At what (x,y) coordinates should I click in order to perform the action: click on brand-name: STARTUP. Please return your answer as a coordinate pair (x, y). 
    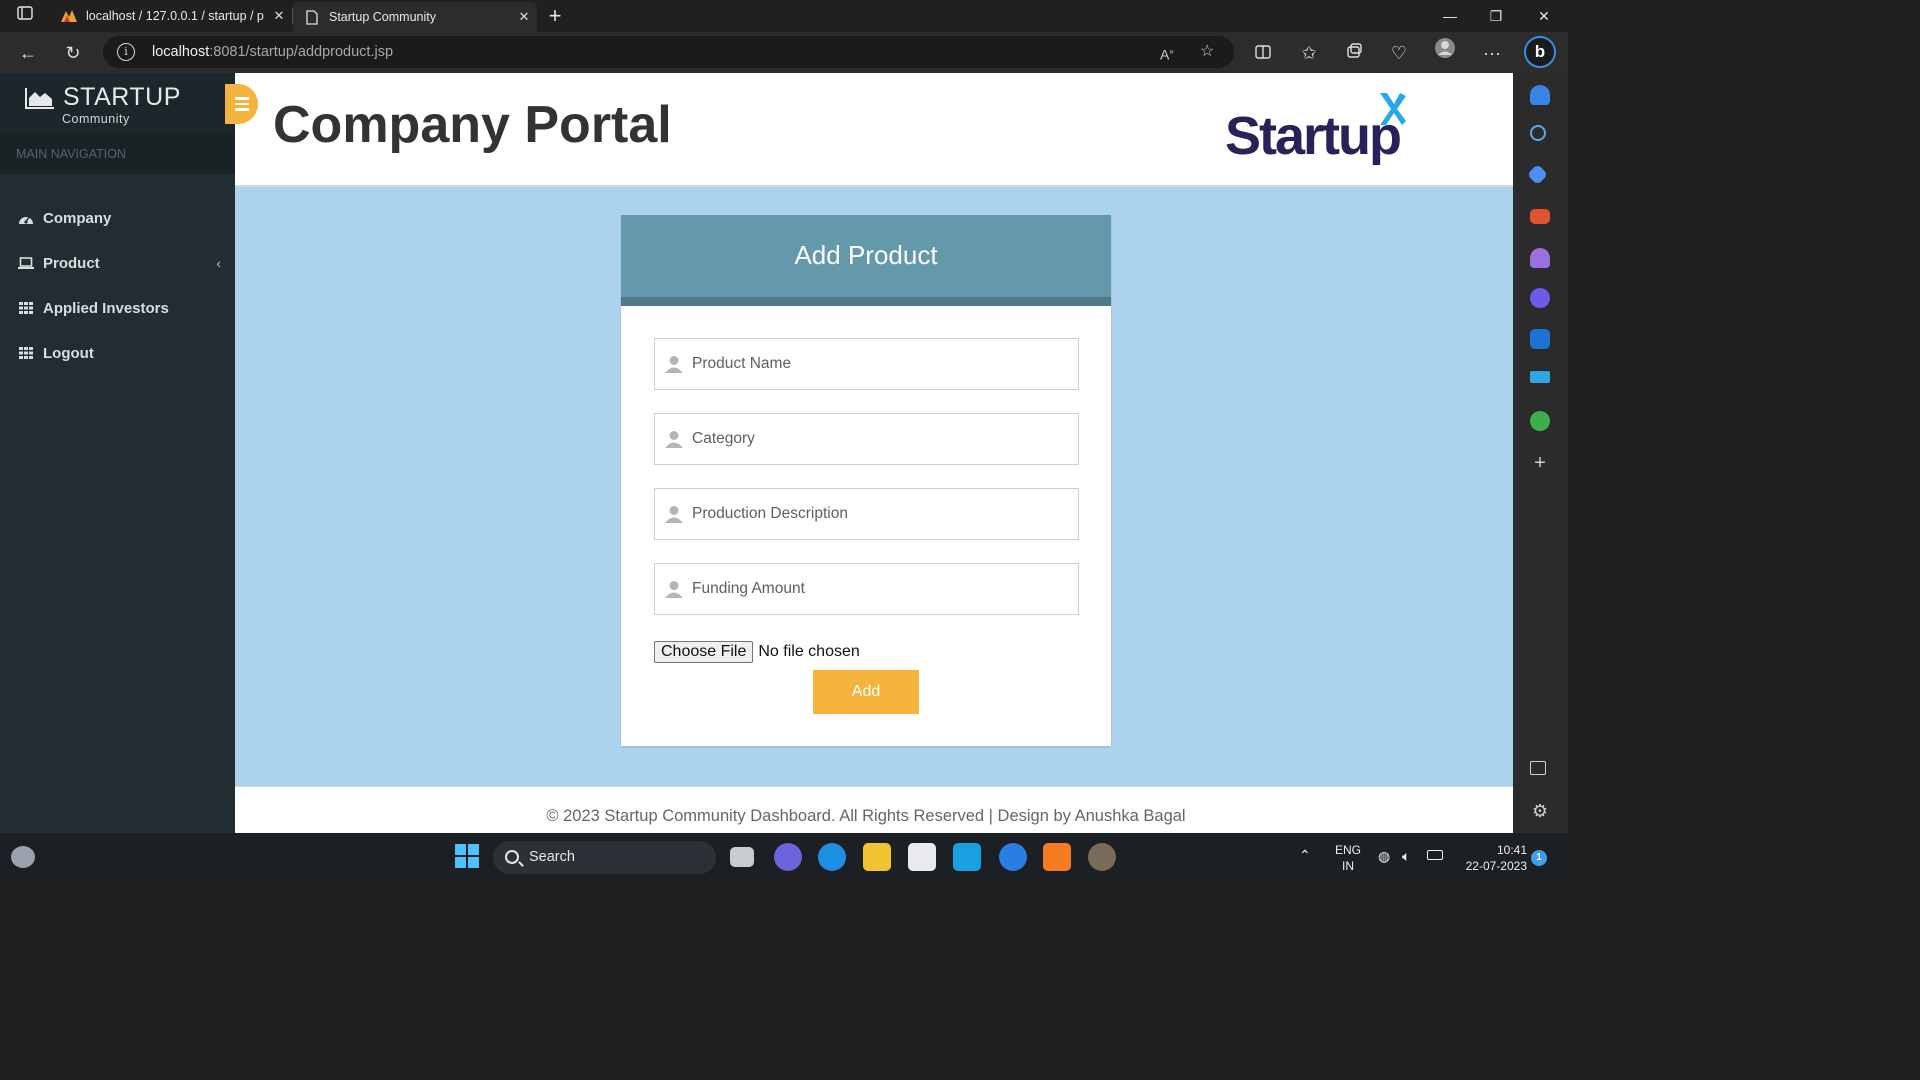
    Looking at the image, I should click on (122, 97).